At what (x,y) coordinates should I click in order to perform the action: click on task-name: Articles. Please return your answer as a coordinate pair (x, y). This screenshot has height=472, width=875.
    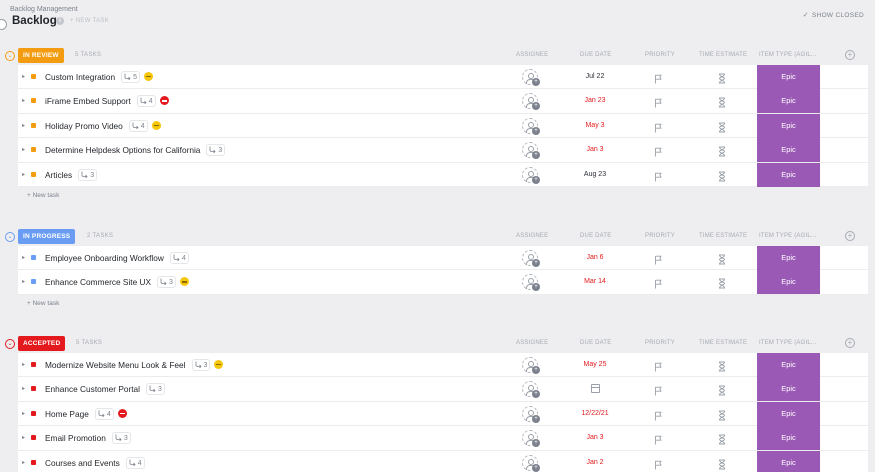
    Looking at the image, I should click on (58, 175).